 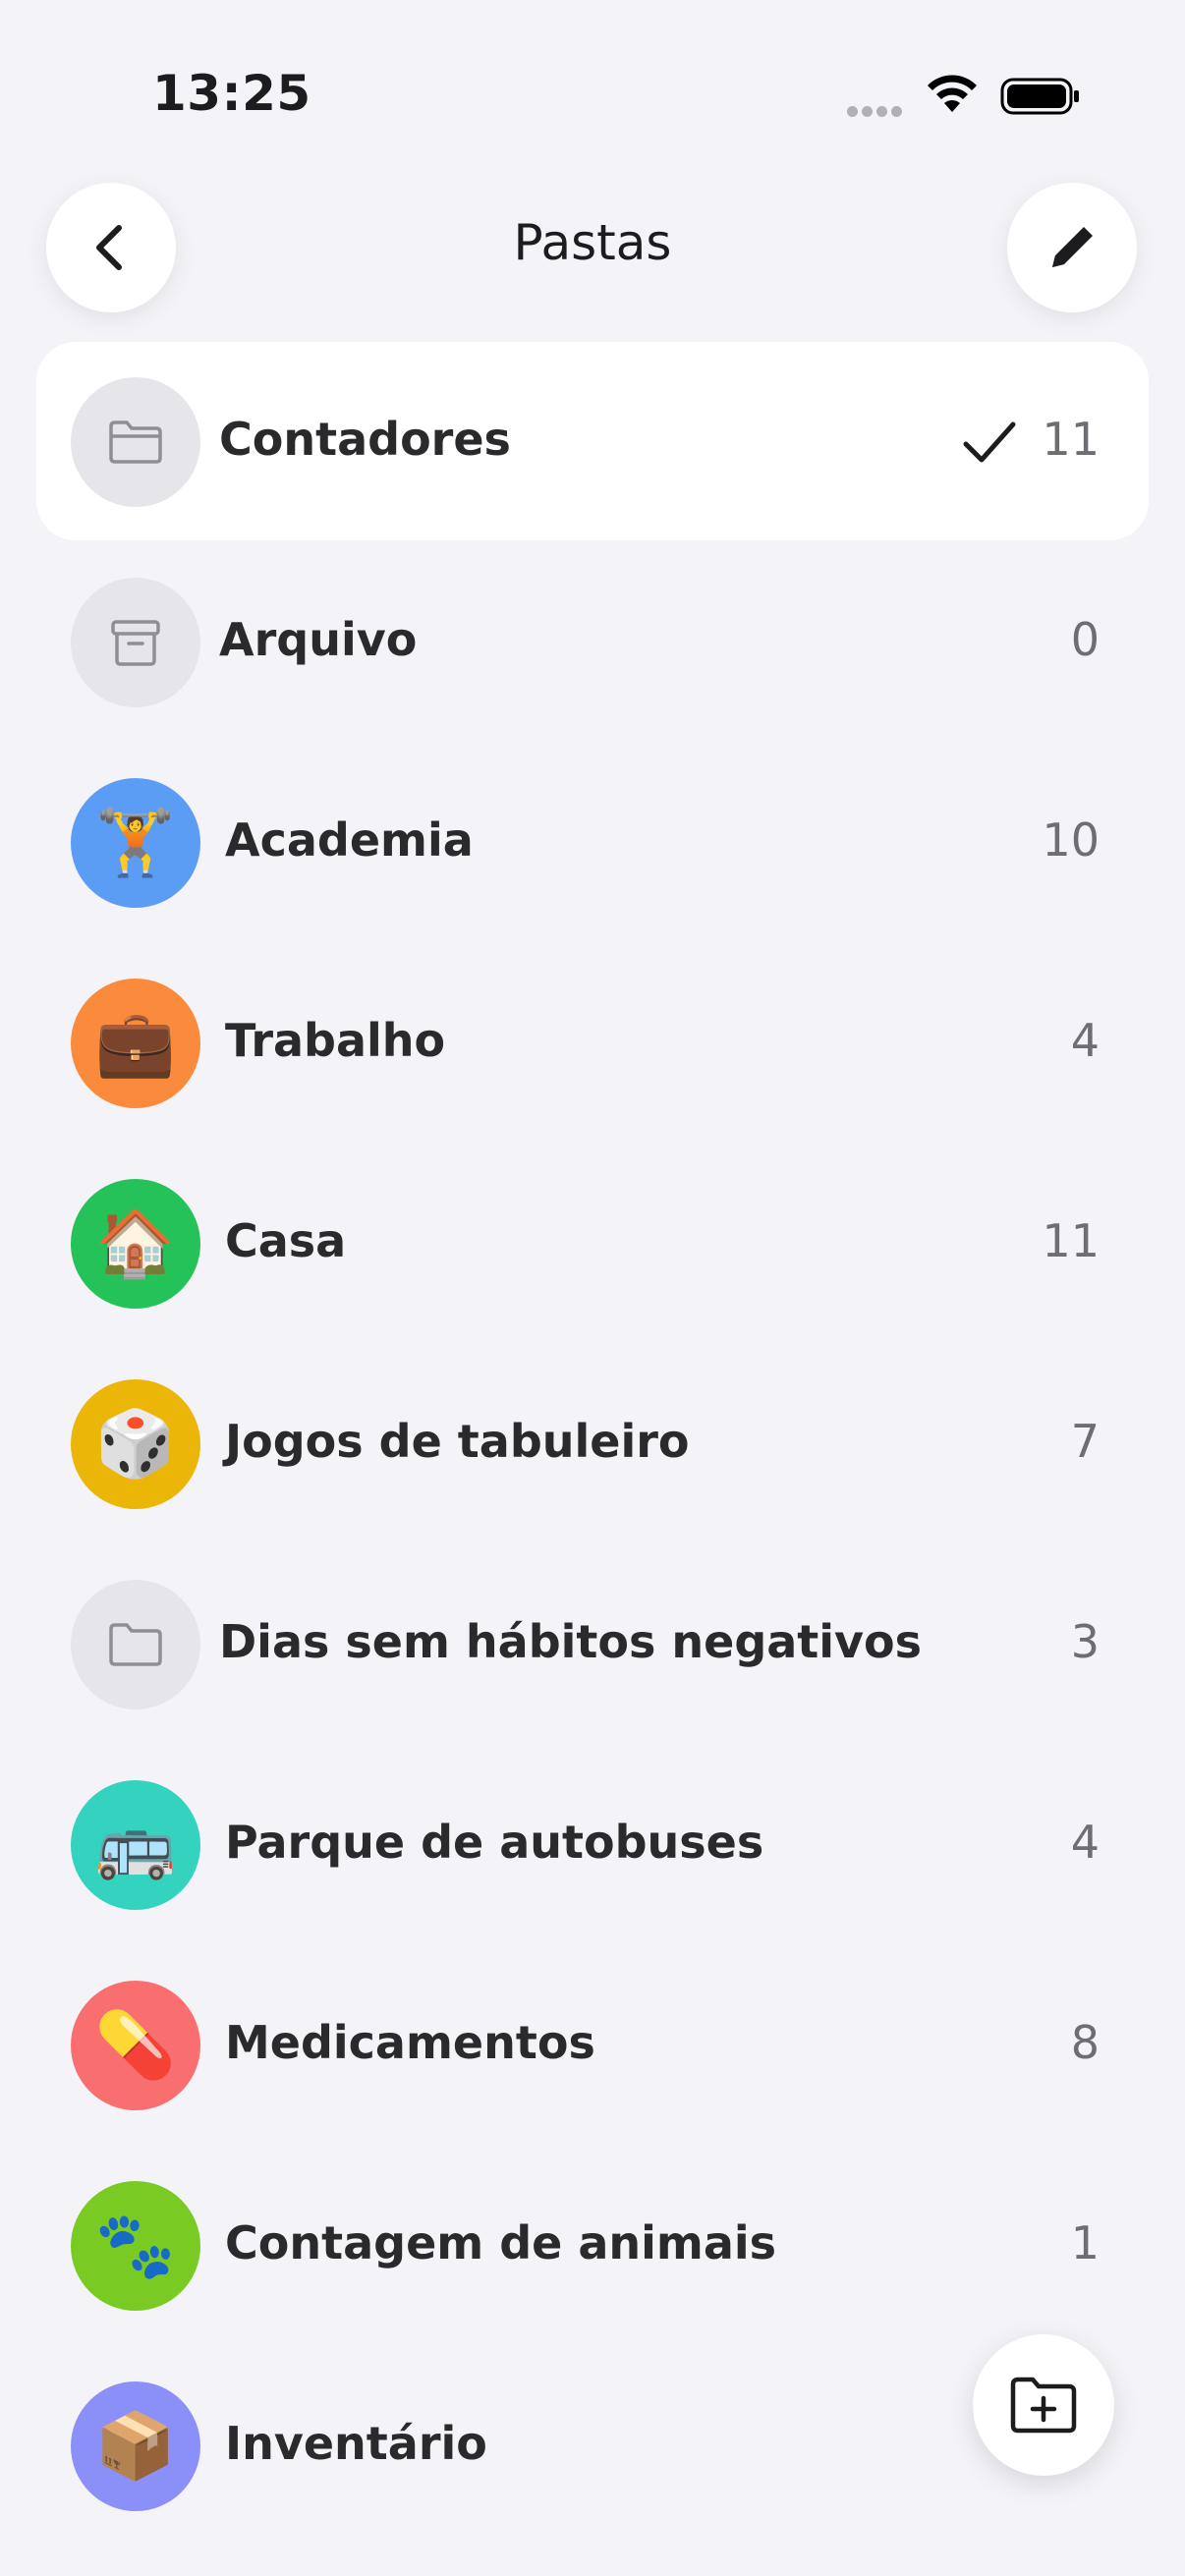 I want to click on folder-row-contagem-de-animais: 🐾 Contagem de animais 1, so click(x=592, y=2245).